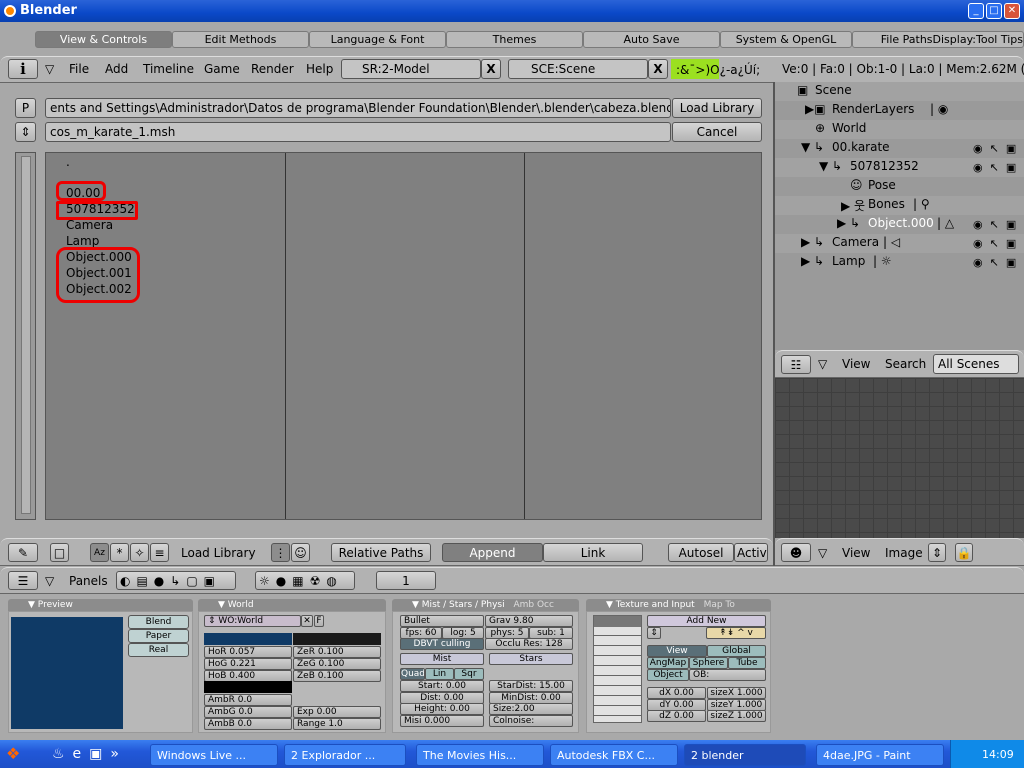  I want to click on link-button: Link, so click(593, 552).